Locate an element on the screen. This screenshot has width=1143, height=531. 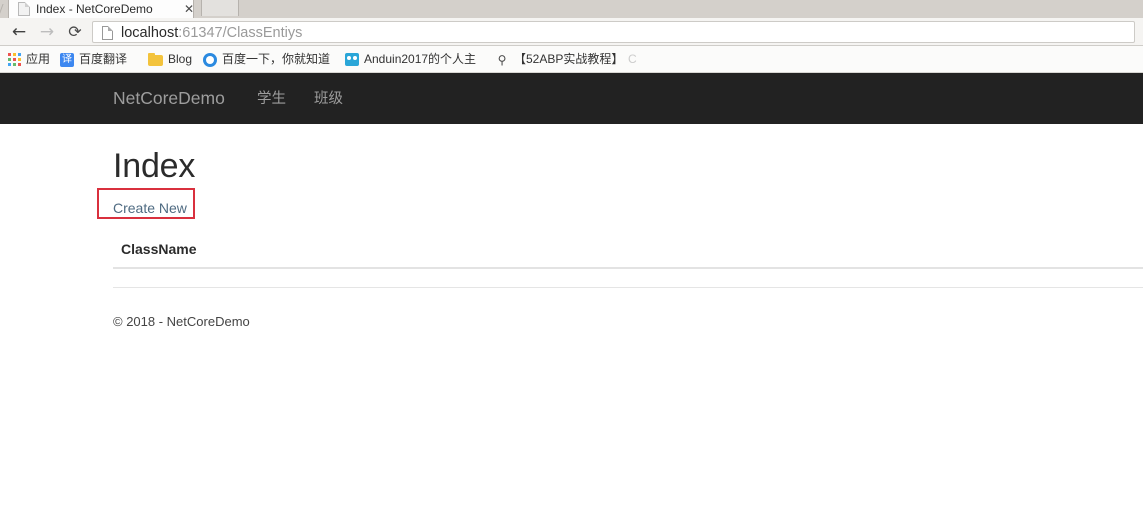
table-header-row: ClassName is located at coordinates (628, 255).